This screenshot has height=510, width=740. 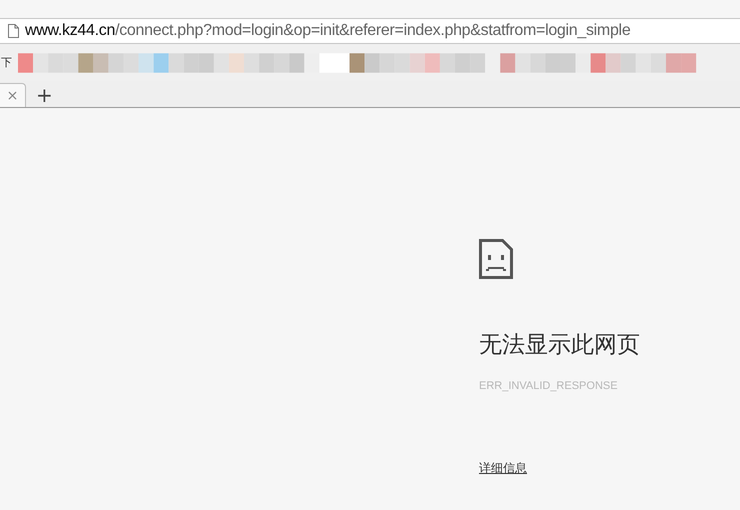 What do you see at coordinates (6, 62) in the screenshot?
I see `bookmark-label: 下` at bounding box center [6, 62].